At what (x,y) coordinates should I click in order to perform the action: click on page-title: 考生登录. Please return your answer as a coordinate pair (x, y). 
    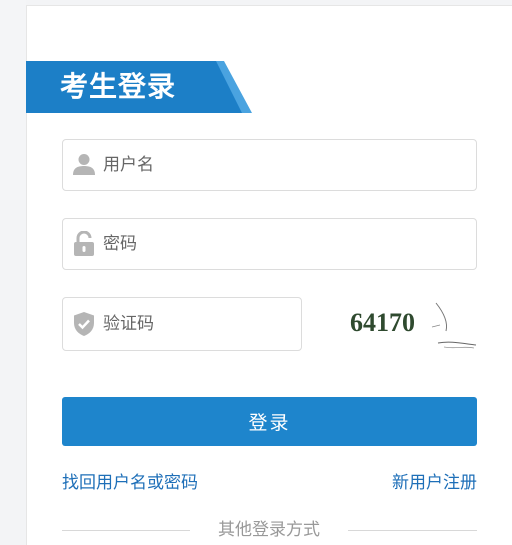
    Looking at the image, I should click on (118, 86).